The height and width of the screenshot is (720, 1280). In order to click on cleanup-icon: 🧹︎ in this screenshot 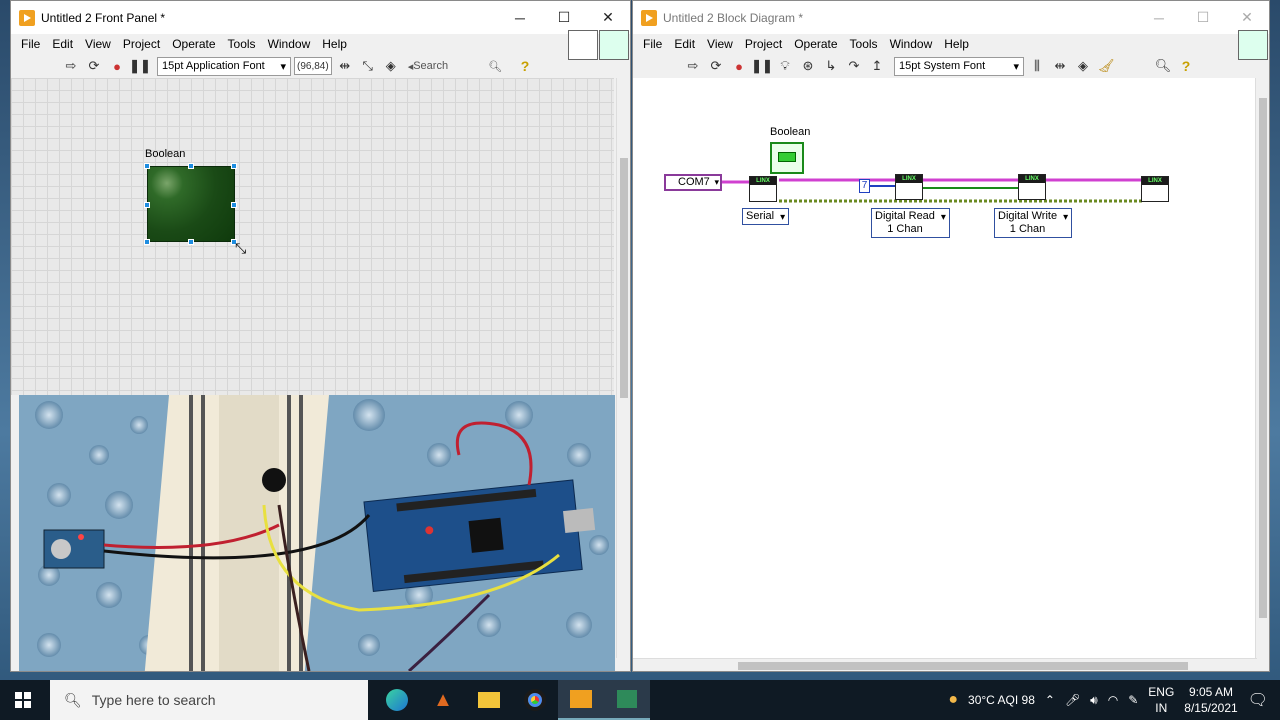, I will do `click(1106, 66)`.